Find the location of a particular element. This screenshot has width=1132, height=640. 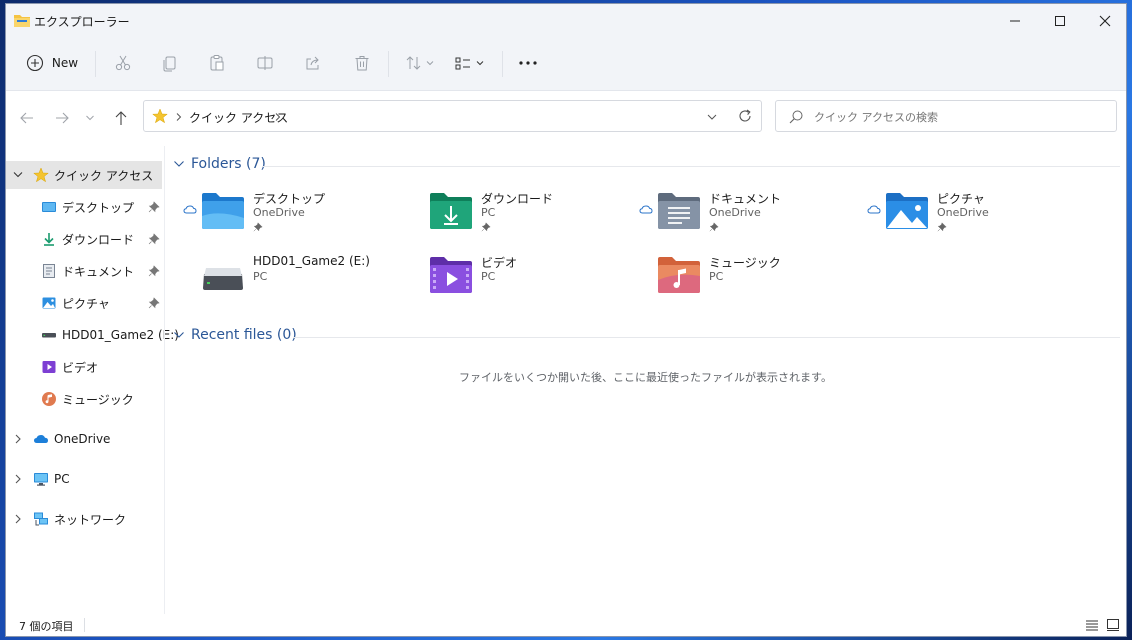

view-button is located at coordinates (470, 63).